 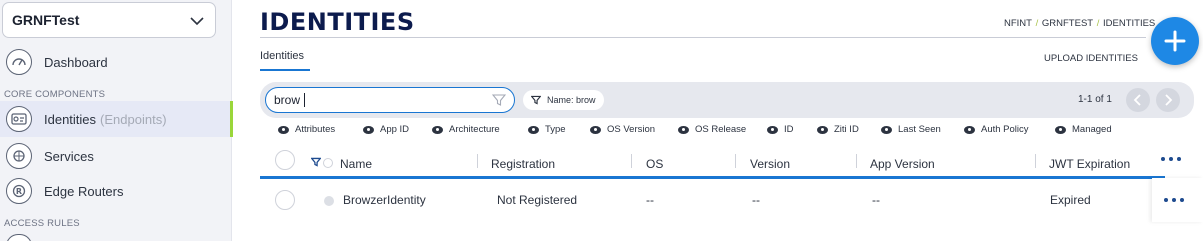 I want to click on svg-text: R, so click(x=19, y=191).